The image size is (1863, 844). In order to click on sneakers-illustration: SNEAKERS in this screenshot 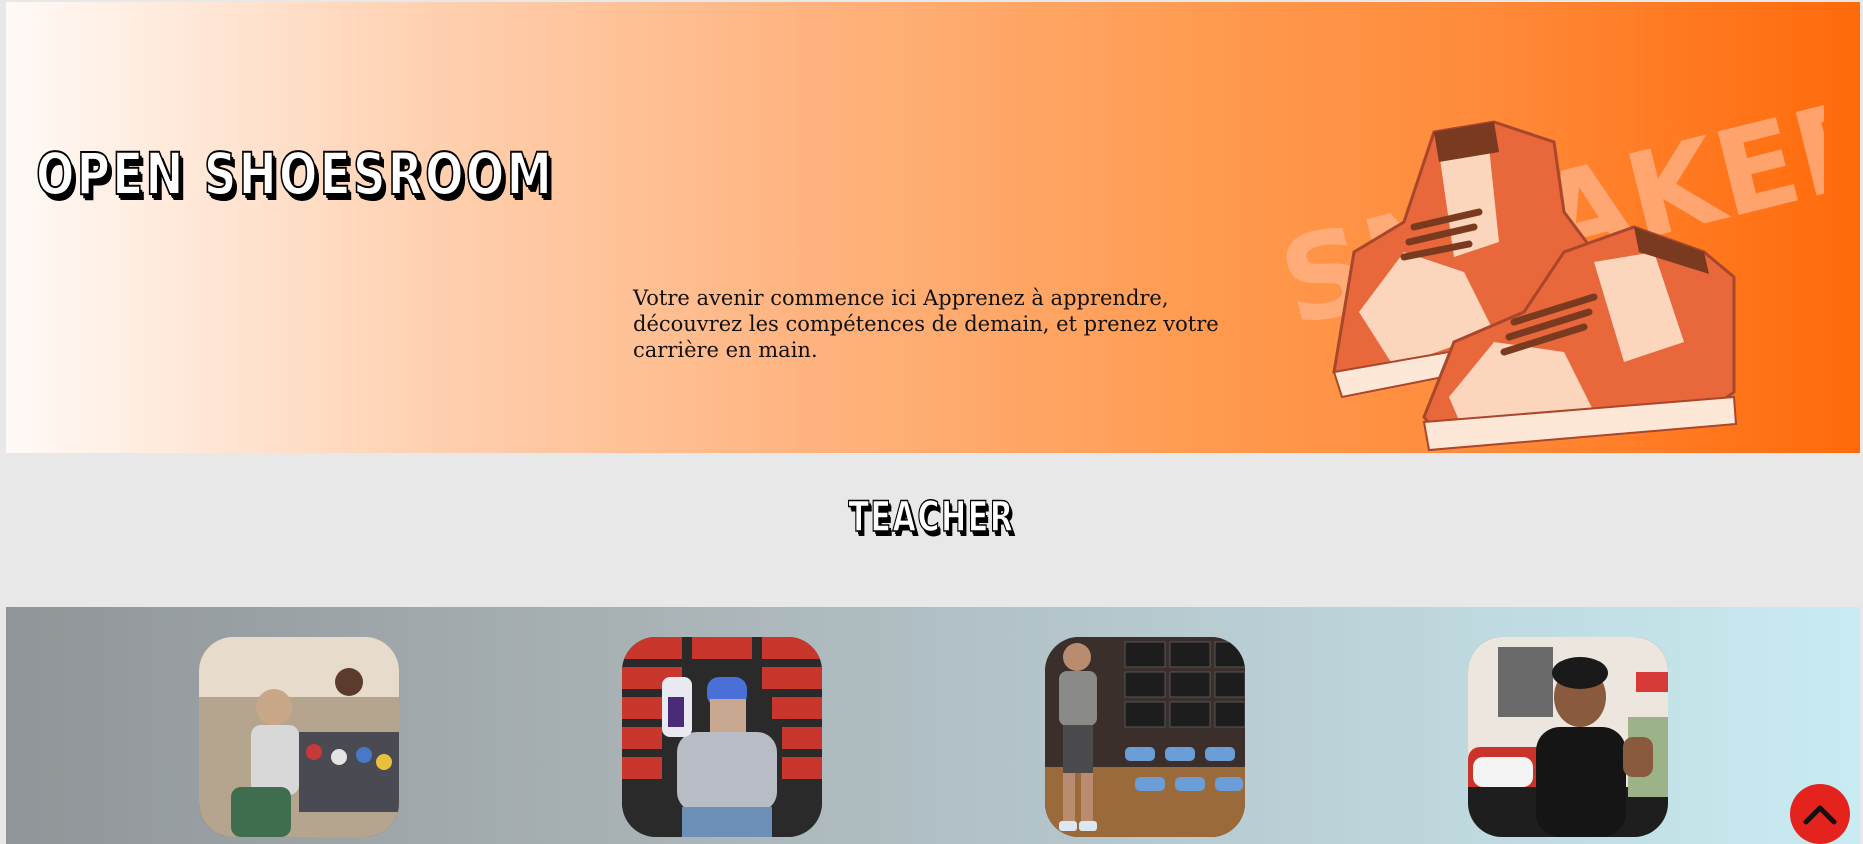, I will do `click(1546, 250)`.